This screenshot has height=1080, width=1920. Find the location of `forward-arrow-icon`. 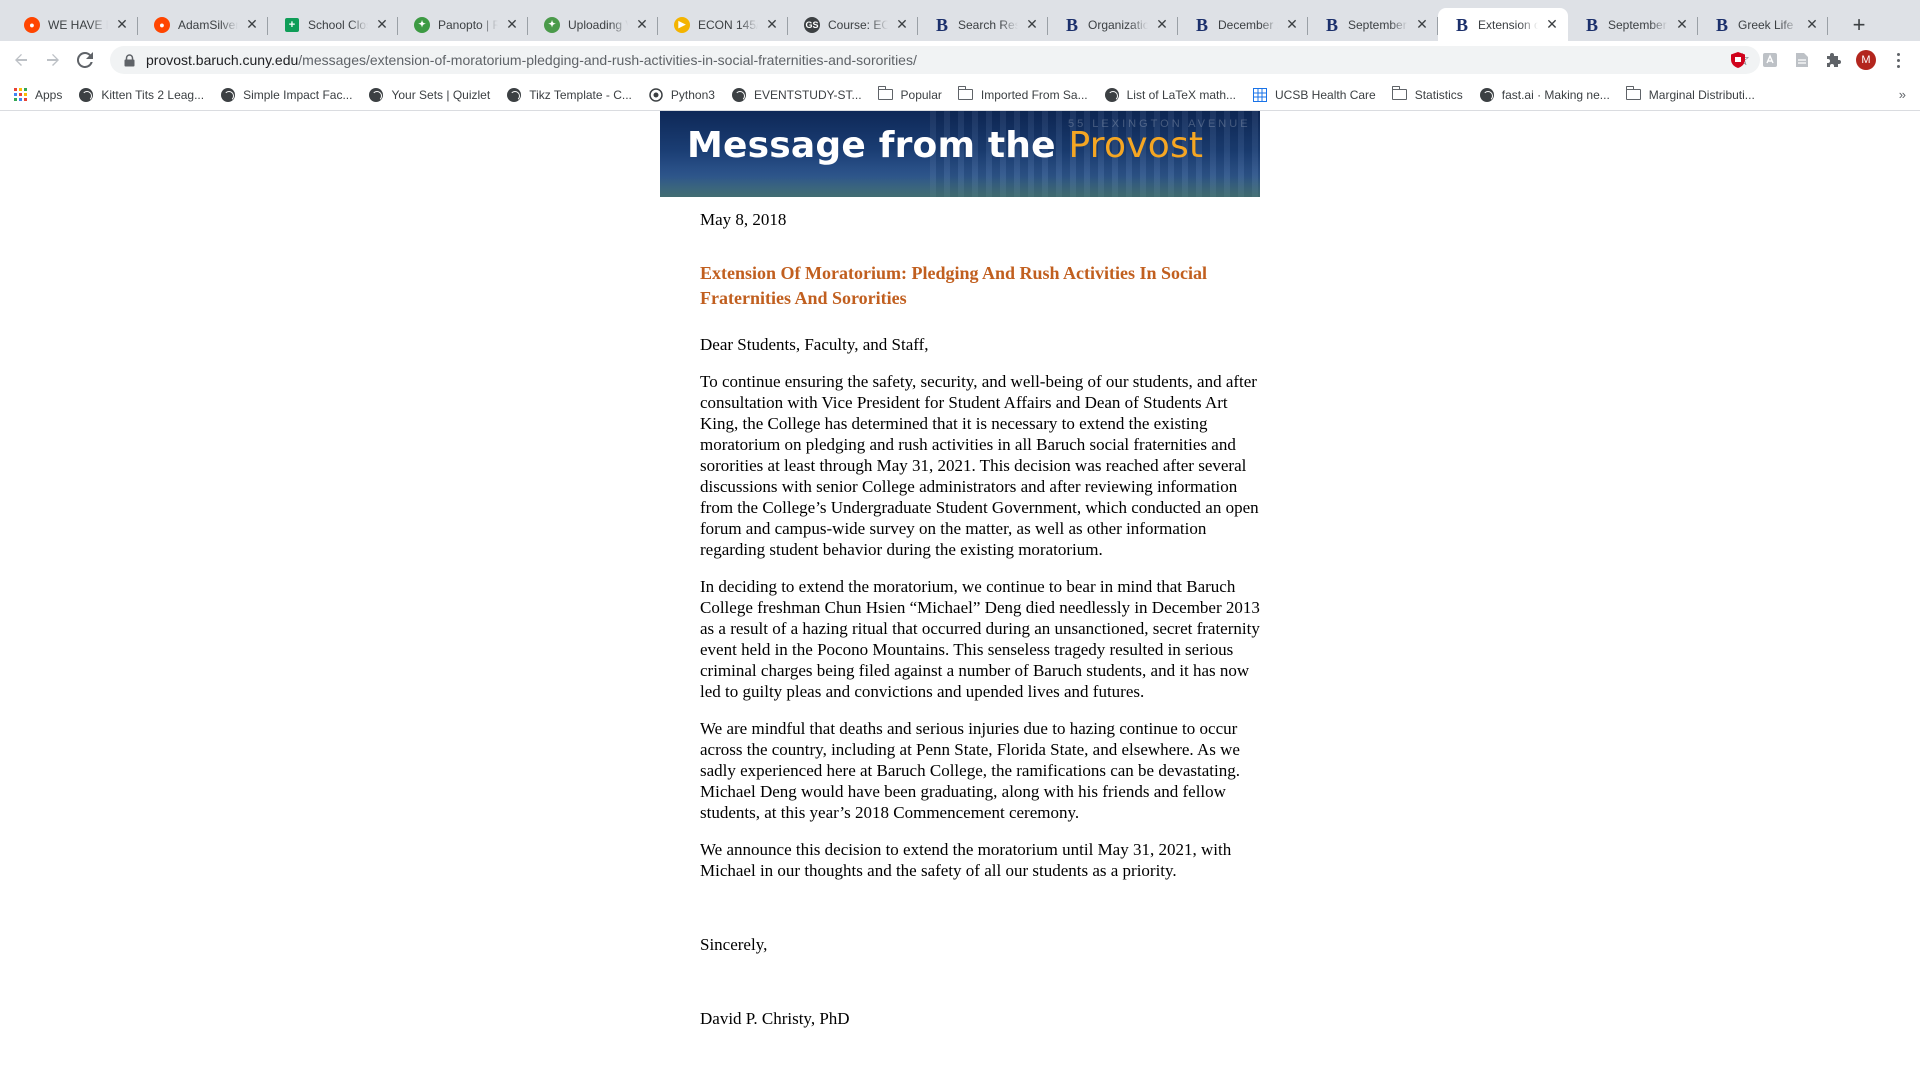

forward-arrow-icon is located at coordinates (53, 60).